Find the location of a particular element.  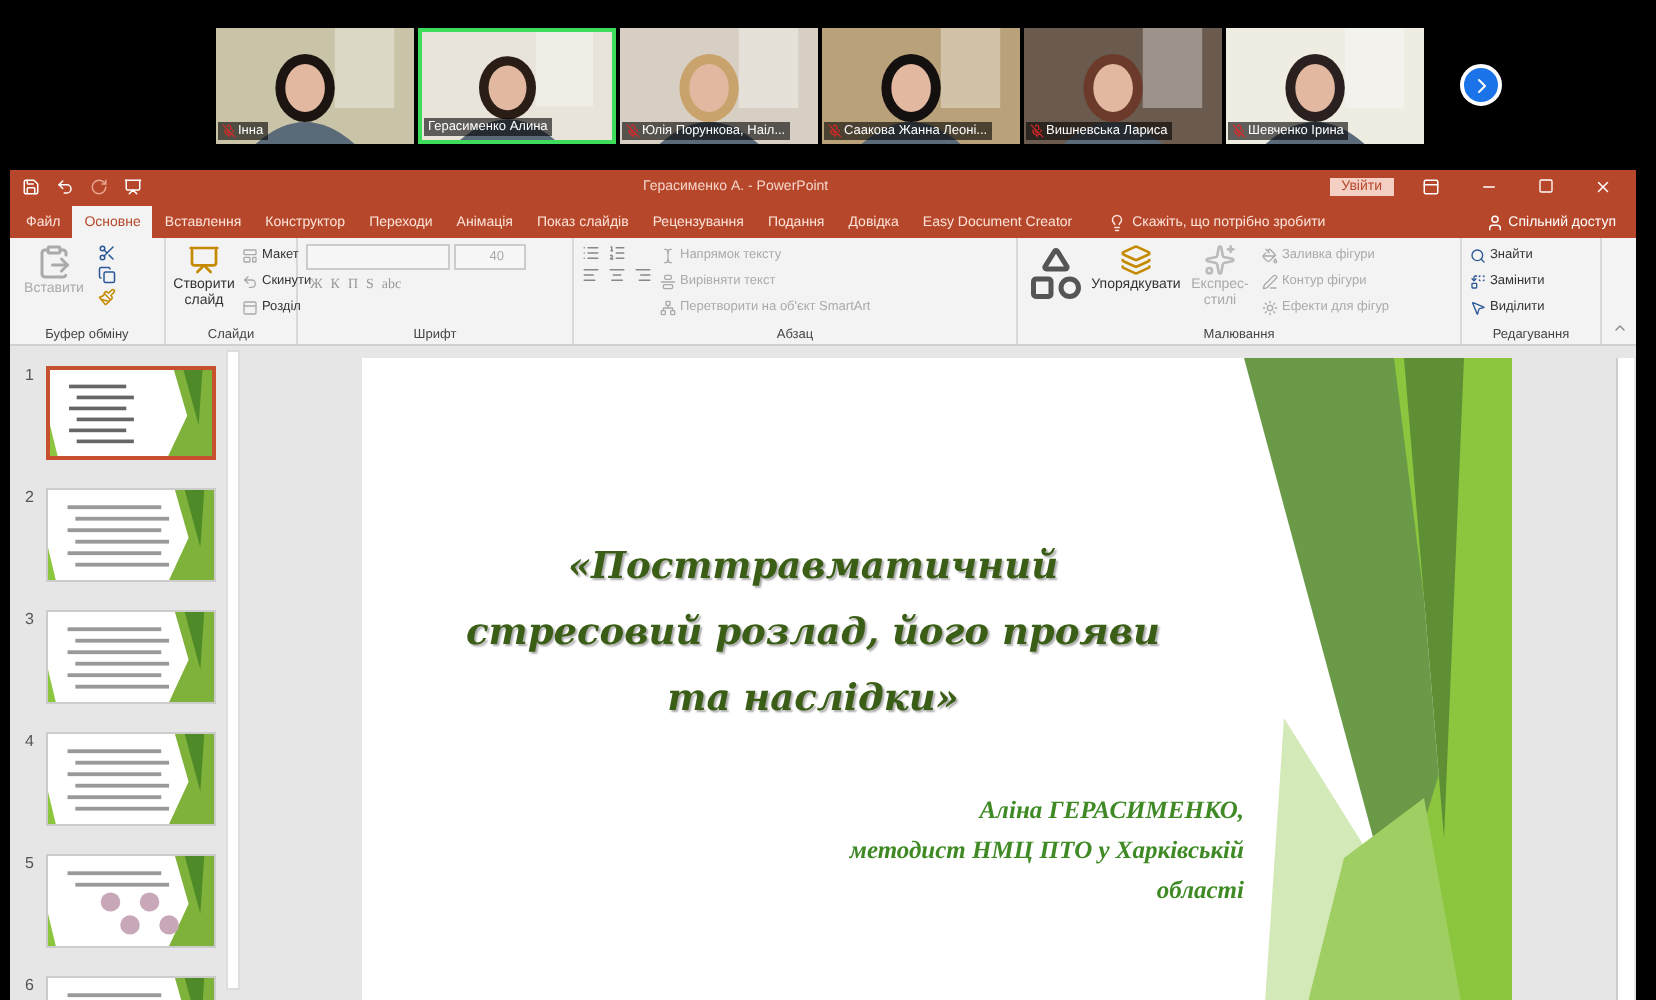

slide-number: 2 is located at coordinates (28, 497).